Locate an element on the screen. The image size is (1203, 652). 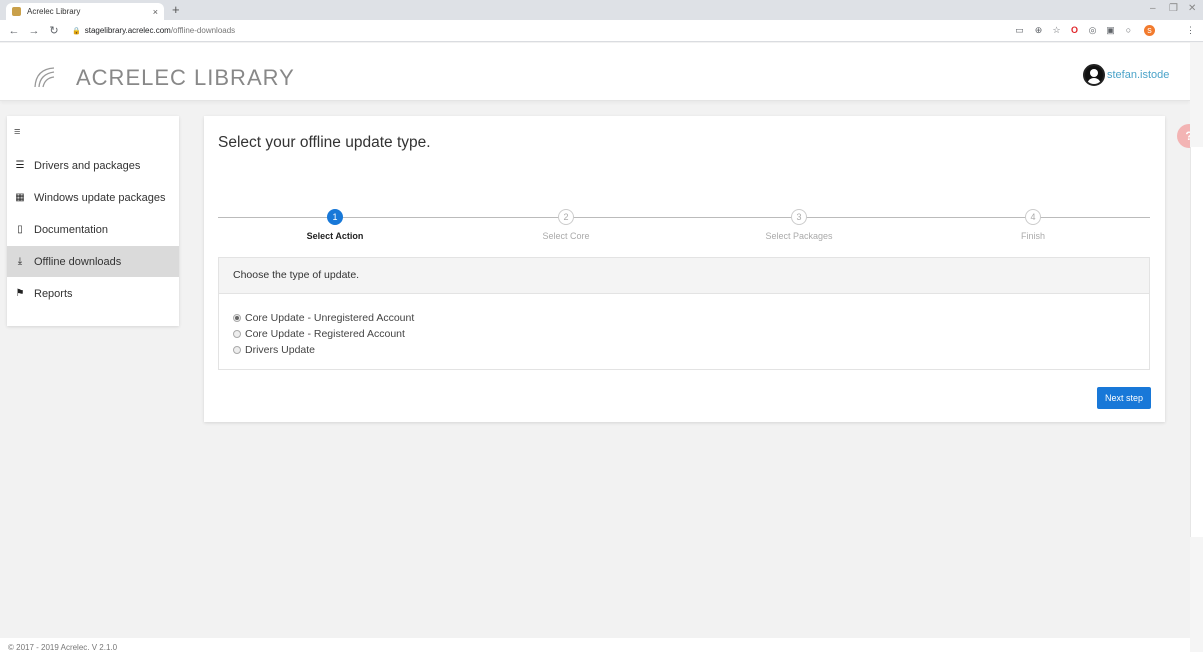
acrelec-logo-icon is located at coordinates (45, 79).